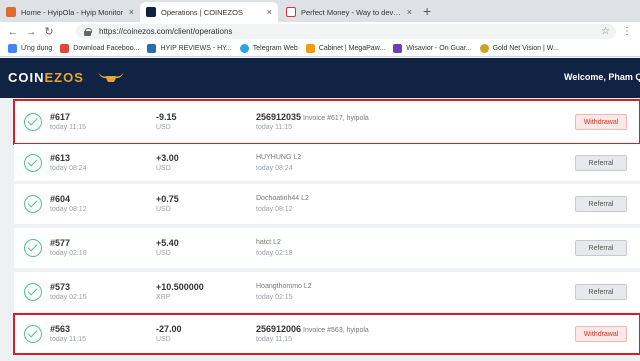  I want to click on coinezos-logo: COINEZOS, so click(46, 77).